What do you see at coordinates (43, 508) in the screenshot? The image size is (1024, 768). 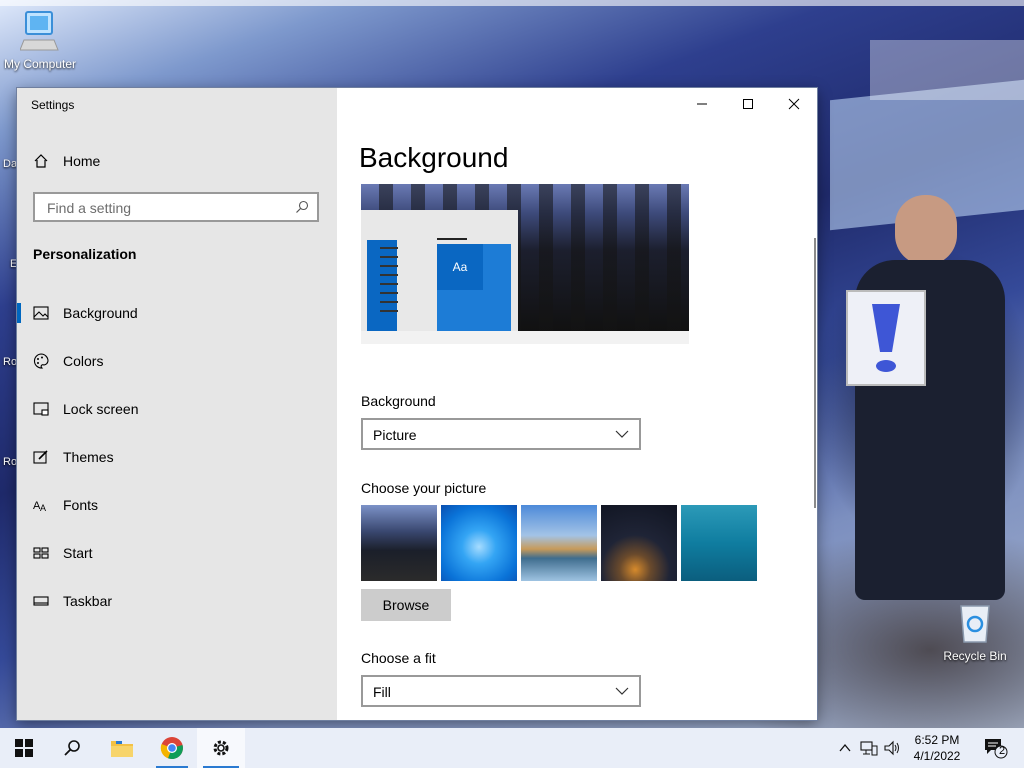 I see `svg-text: A` at bounding box center [43, 508].